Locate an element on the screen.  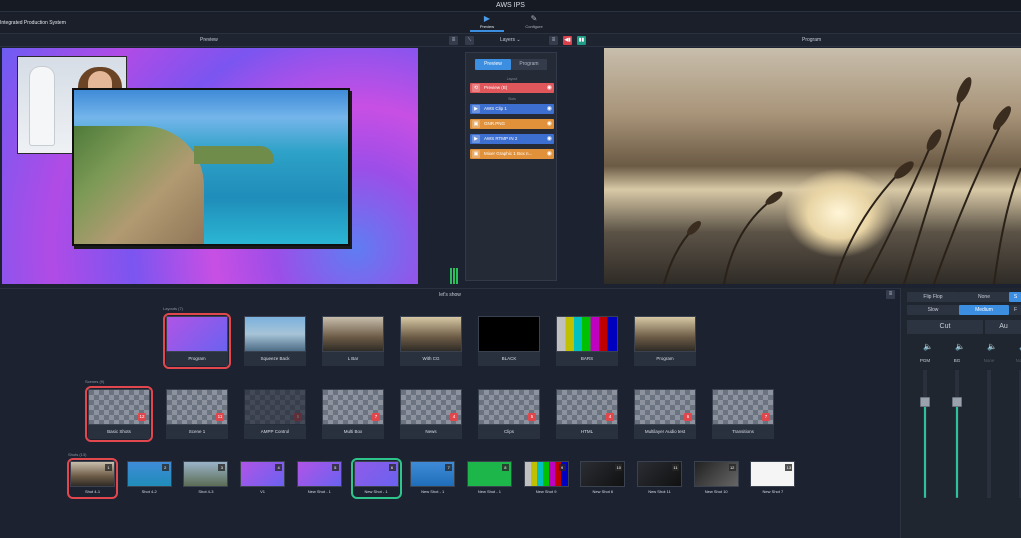
scene-count-badge: 6 is located at coordinates (688, 417).